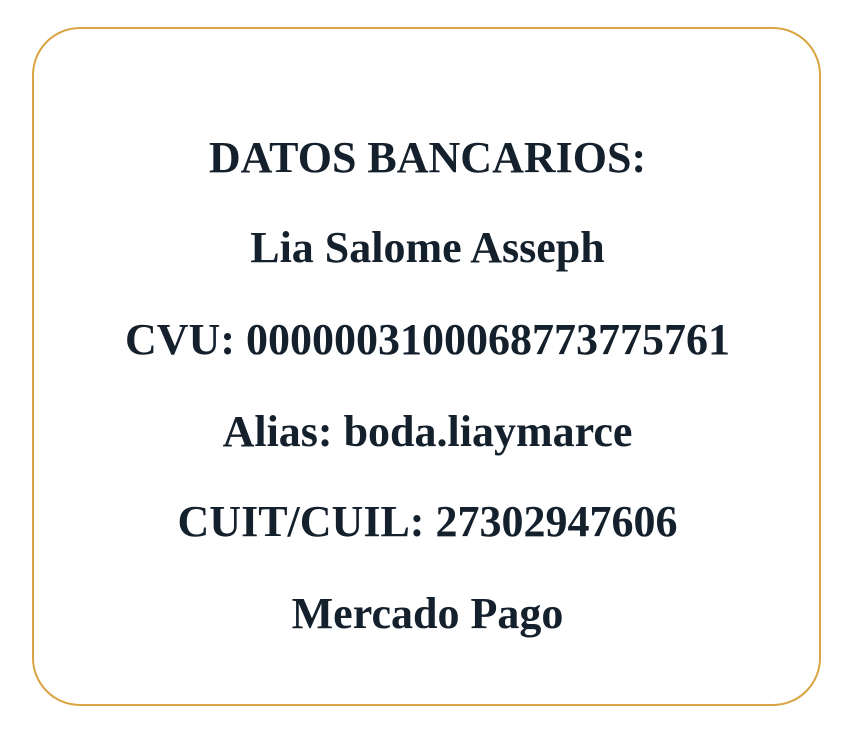  Describe the element at coordinates (427, 613) in the screenshot. I see `payment-provider: Mercado Pago` at that location.